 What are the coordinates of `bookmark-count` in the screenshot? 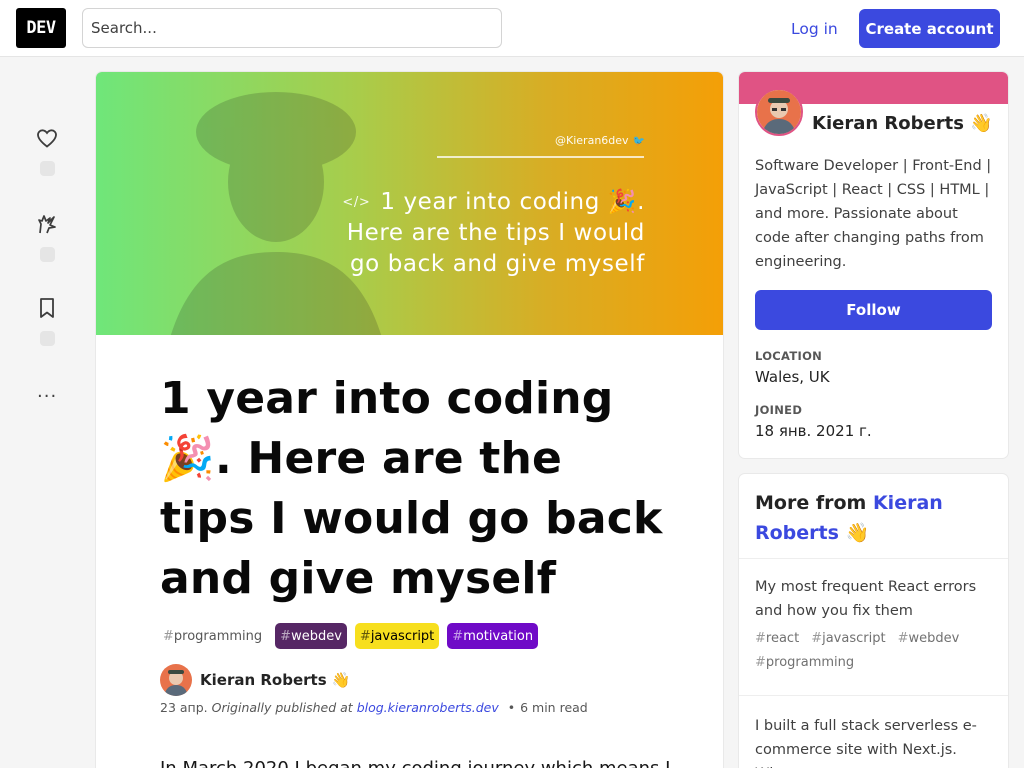 It's located at (47, 338).